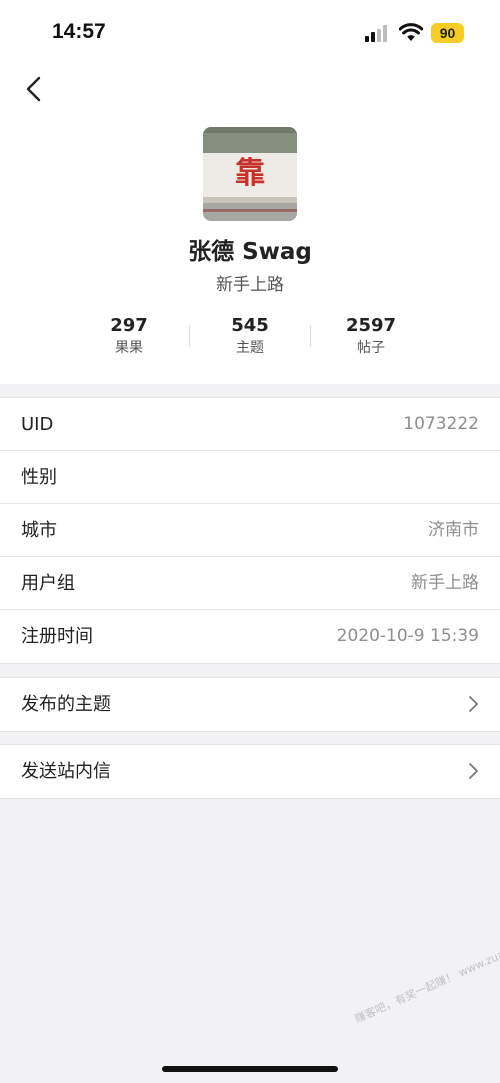 The width and height of the screenshot is (500, 1083). I want to click on stat-topics: 545 主题, so click(250, 336).